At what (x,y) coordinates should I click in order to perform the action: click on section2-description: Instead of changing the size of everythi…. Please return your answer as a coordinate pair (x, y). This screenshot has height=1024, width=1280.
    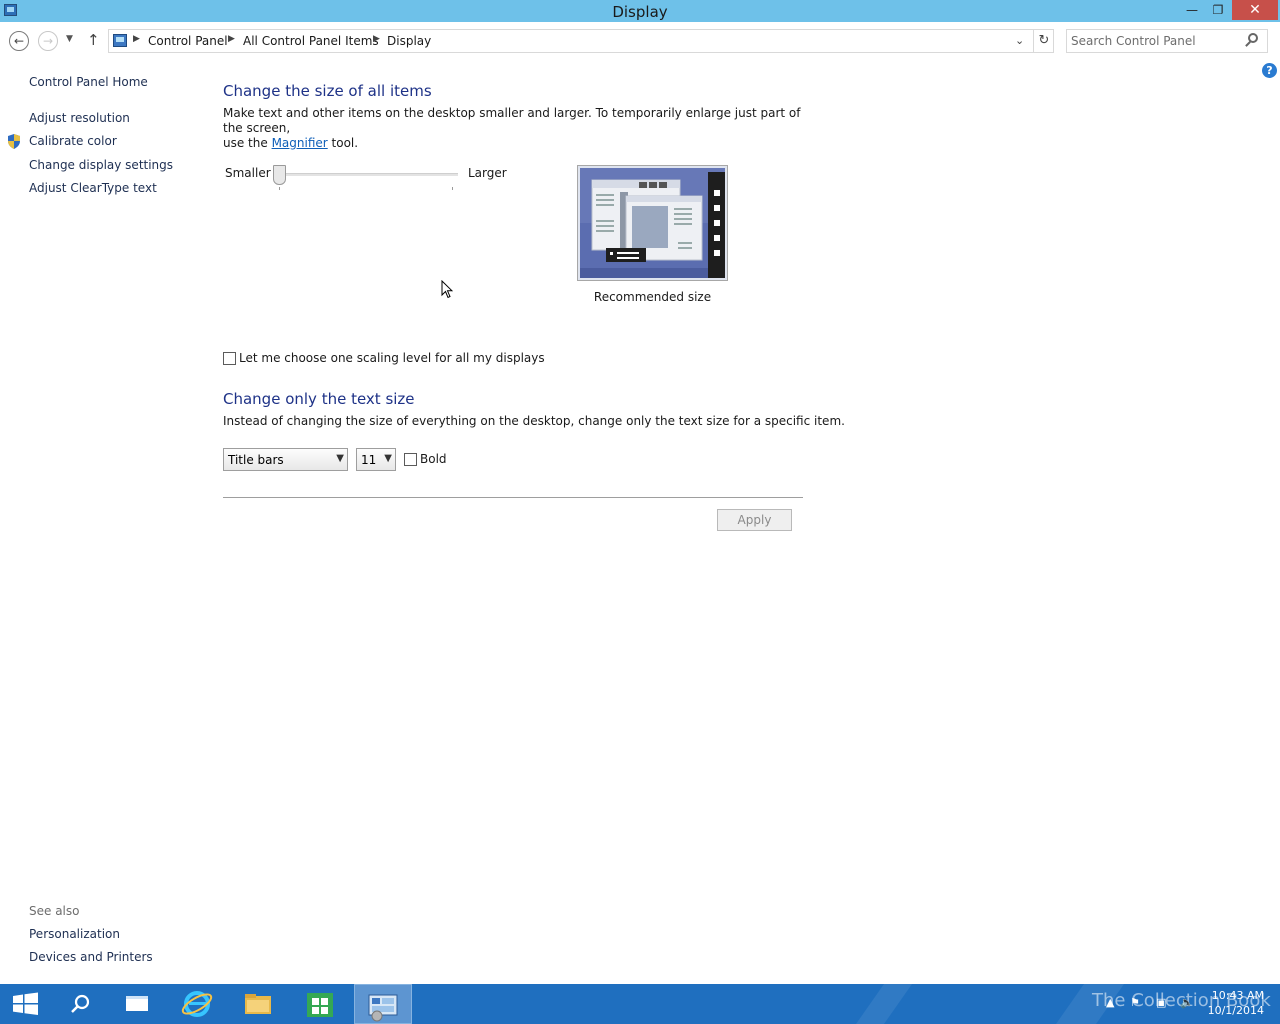
    Looking at the image, I should click on (534, 421).